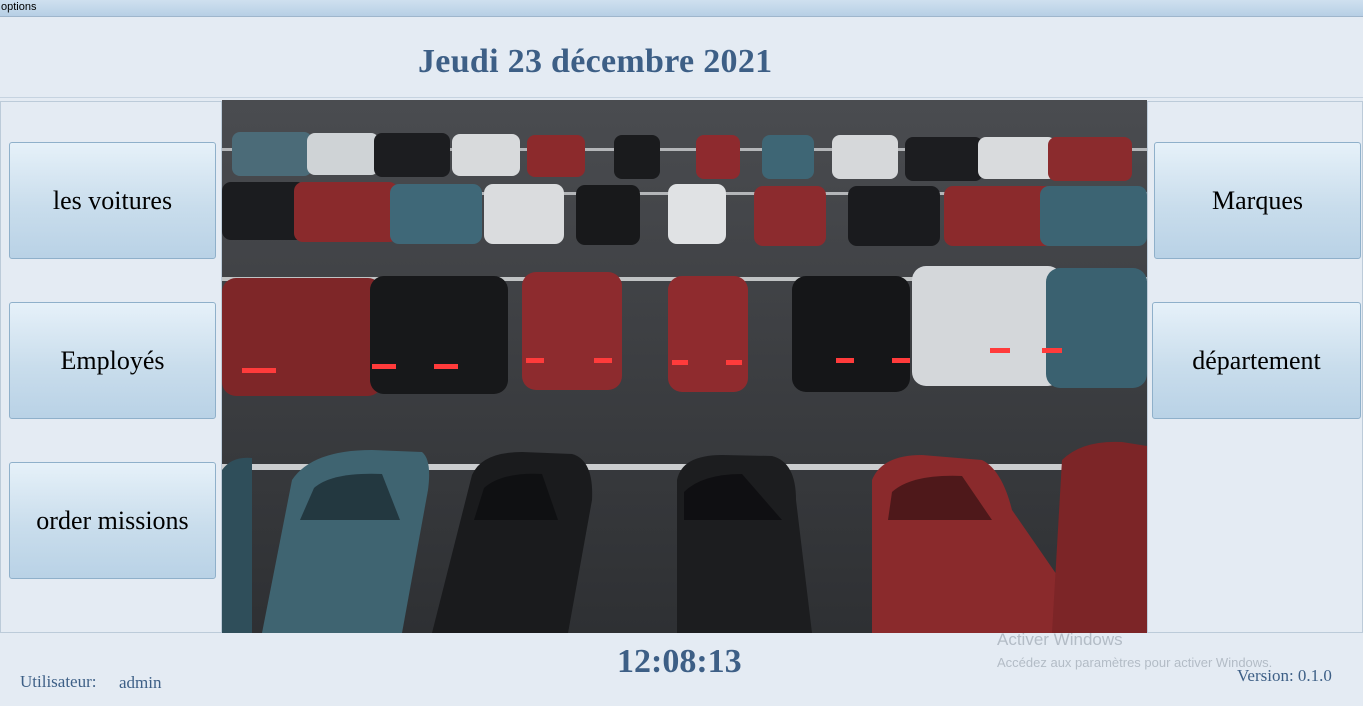 The image size is (1363, 706). Describe the element at coordinates (58, 681) in the screenshot. I see `user-label: Utilisateur:` at that location.